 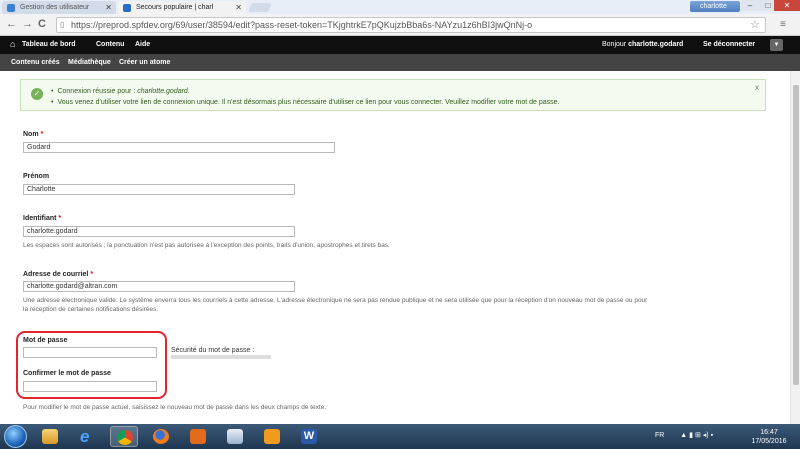 I want to click on new-tab-button, so click(x=260, y=7).